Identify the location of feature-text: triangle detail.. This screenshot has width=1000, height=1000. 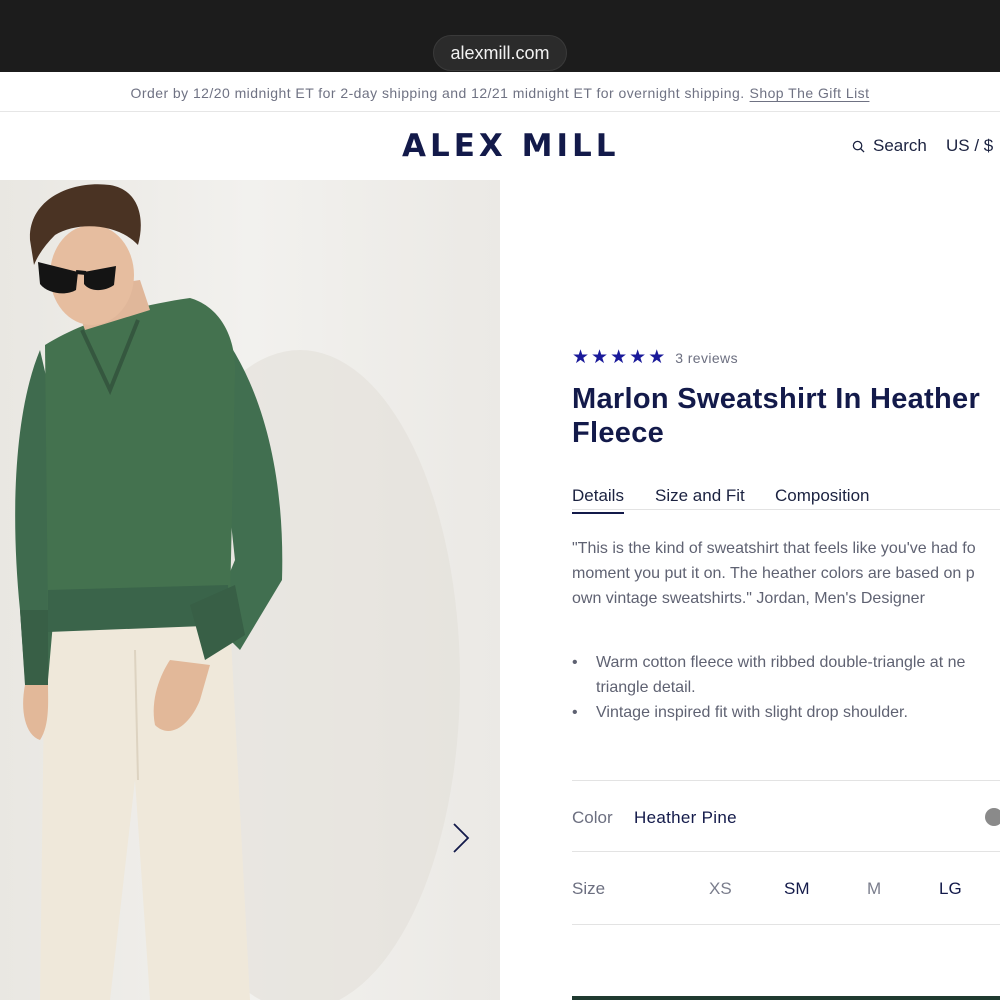
(646, 687).